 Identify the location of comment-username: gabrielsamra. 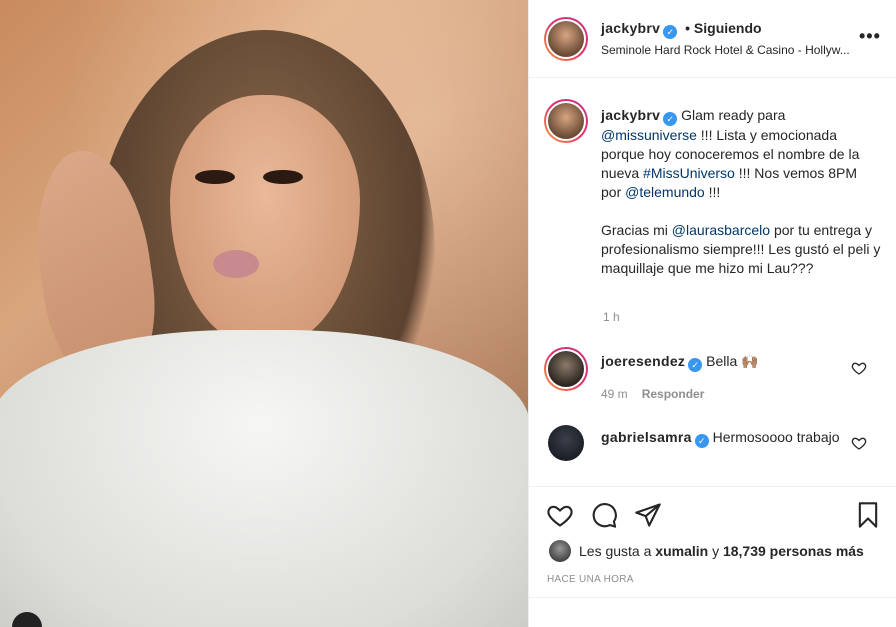
(646, 437).